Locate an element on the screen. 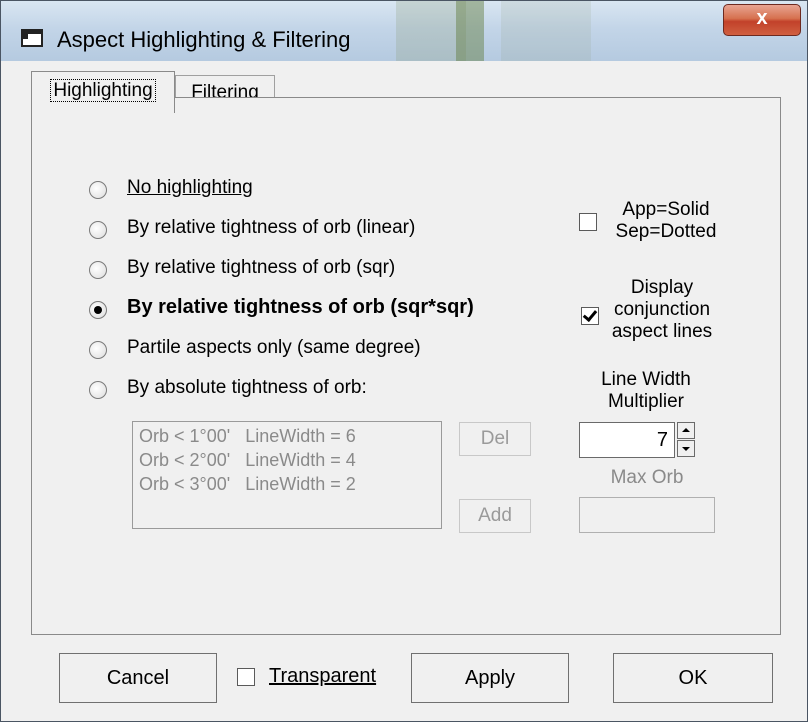 This screenshot has height=722, width=808. radio-partile-label: Partile aspects only (same degree) is located at coordinates (274, 348).